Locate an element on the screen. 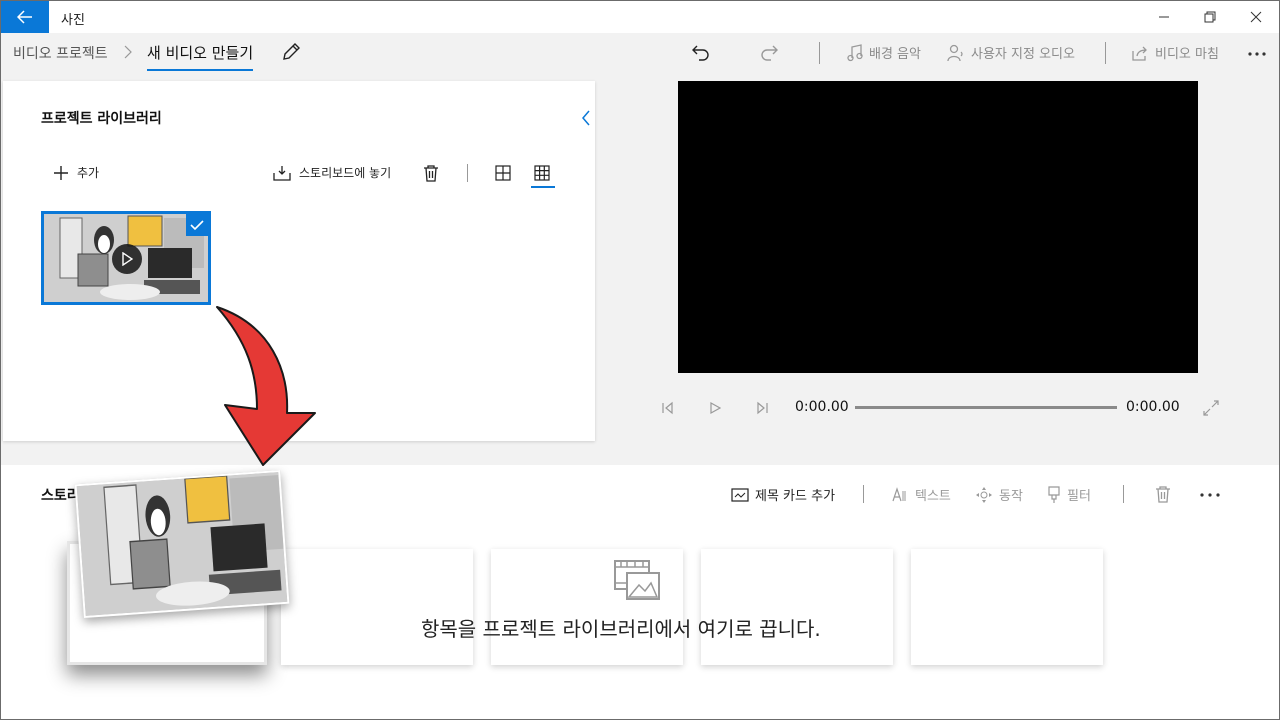  custom-audio-button: 사용자 지정 오디오 is located at coordinates (1011, 52).